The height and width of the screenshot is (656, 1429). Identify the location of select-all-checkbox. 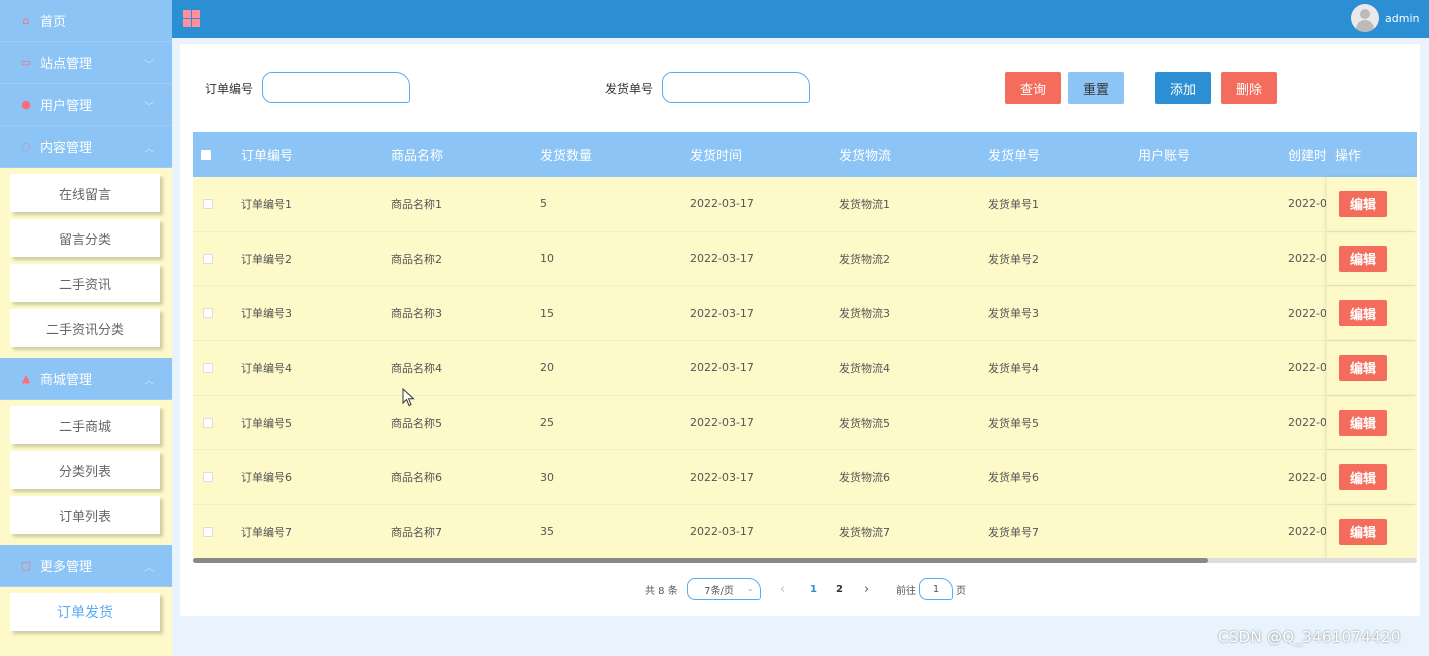
(206, 154).